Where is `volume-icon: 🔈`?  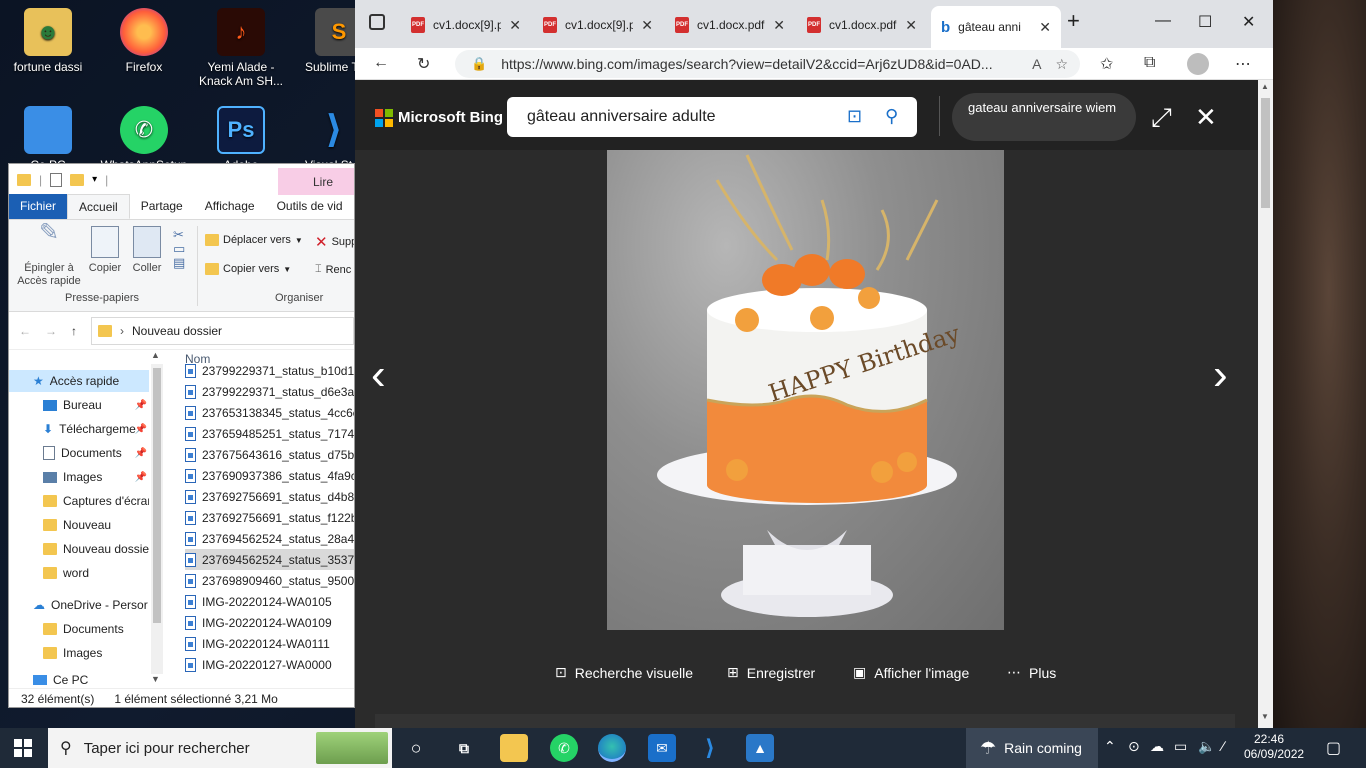 volume-icon: 🔈 is located at coordinates (1206, 746).